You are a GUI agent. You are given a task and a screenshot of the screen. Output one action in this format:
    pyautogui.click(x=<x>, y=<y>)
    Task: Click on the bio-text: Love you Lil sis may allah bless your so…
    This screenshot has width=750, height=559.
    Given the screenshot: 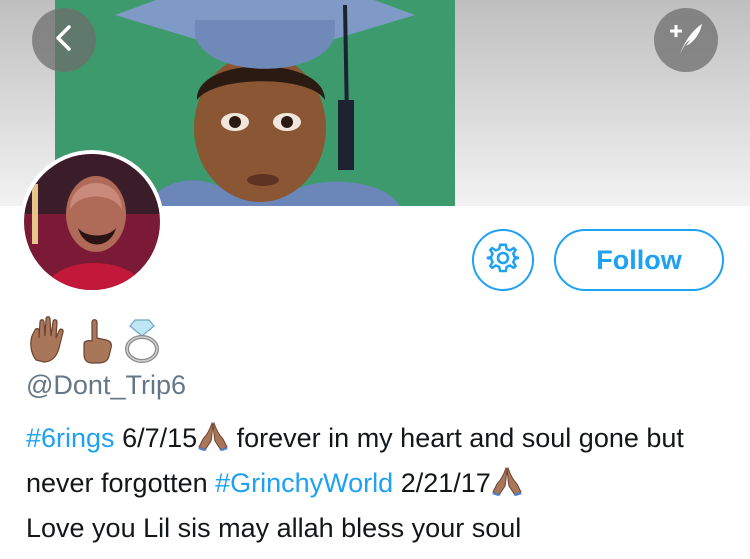 What is the action you would take?
    pyautogui.click(x=274, y=528)
    